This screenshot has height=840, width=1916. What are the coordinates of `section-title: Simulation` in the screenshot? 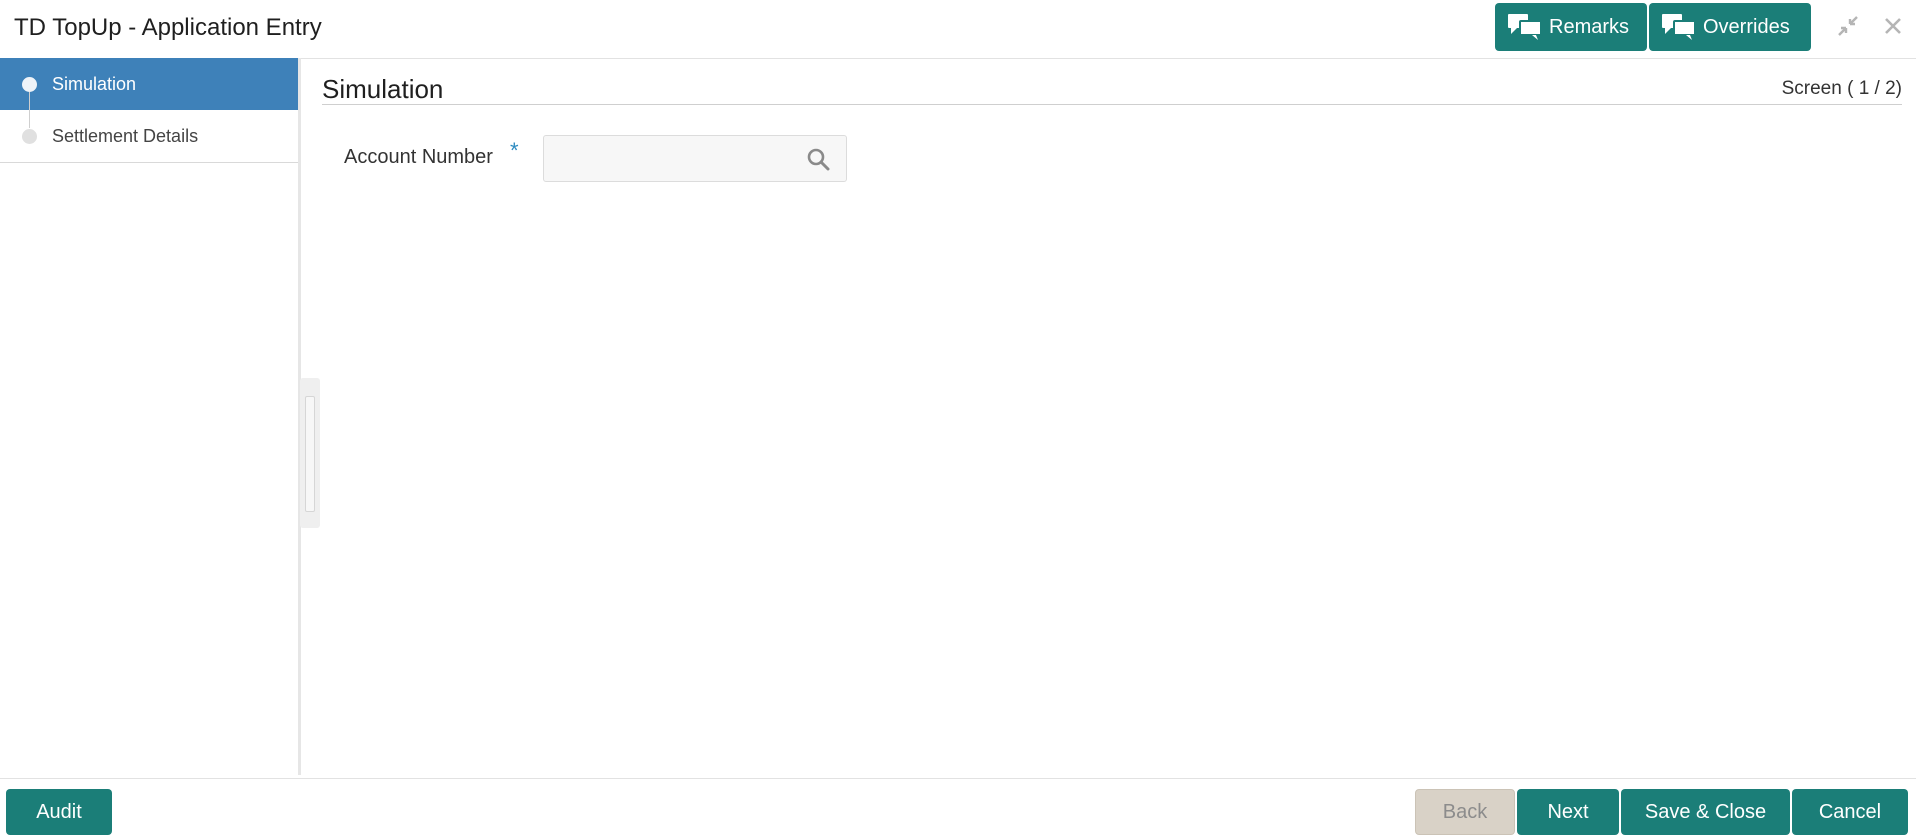 It's located at (383, 89).